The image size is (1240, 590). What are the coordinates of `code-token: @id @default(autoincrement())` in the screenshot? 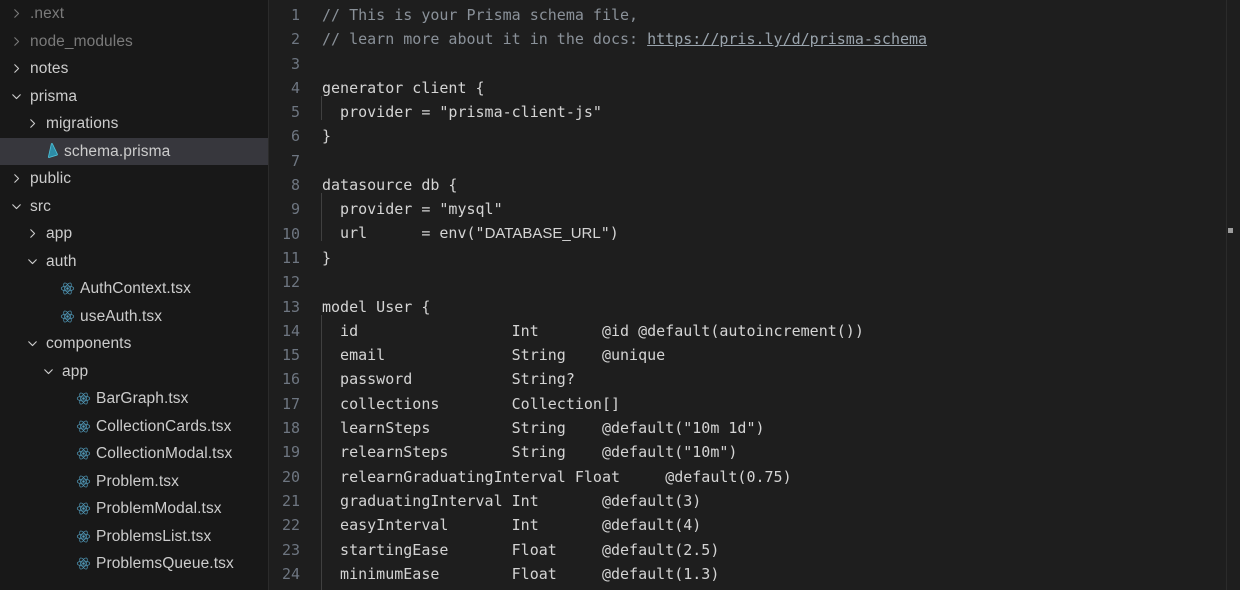 It's located at (732, 330).